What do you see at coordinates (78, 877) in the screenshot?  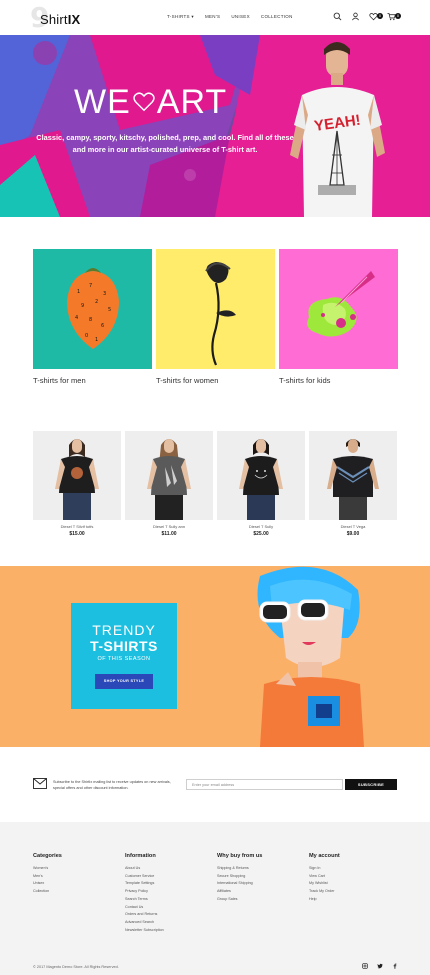 I see `footer-link: Men's` at bounding box center [78, 877].